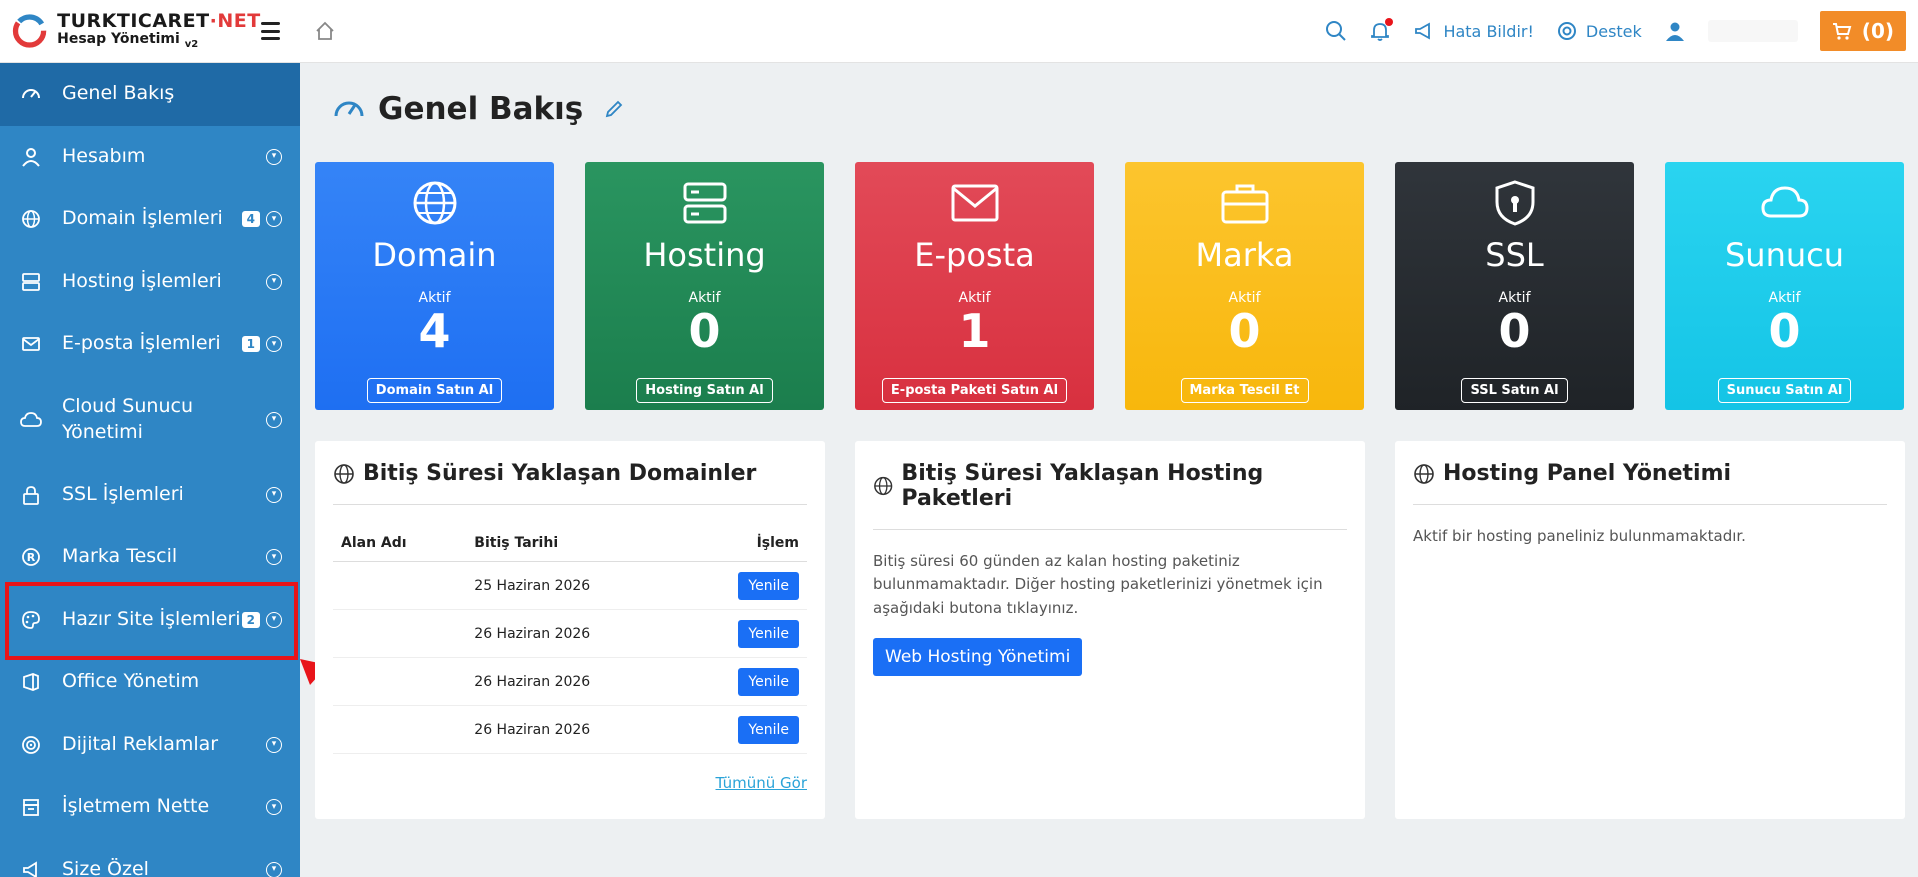 This screenshot has width=1918, height=877. Describe the element at coordinates (31, 344) in the screenshot. I see `mail-icon` at that location.